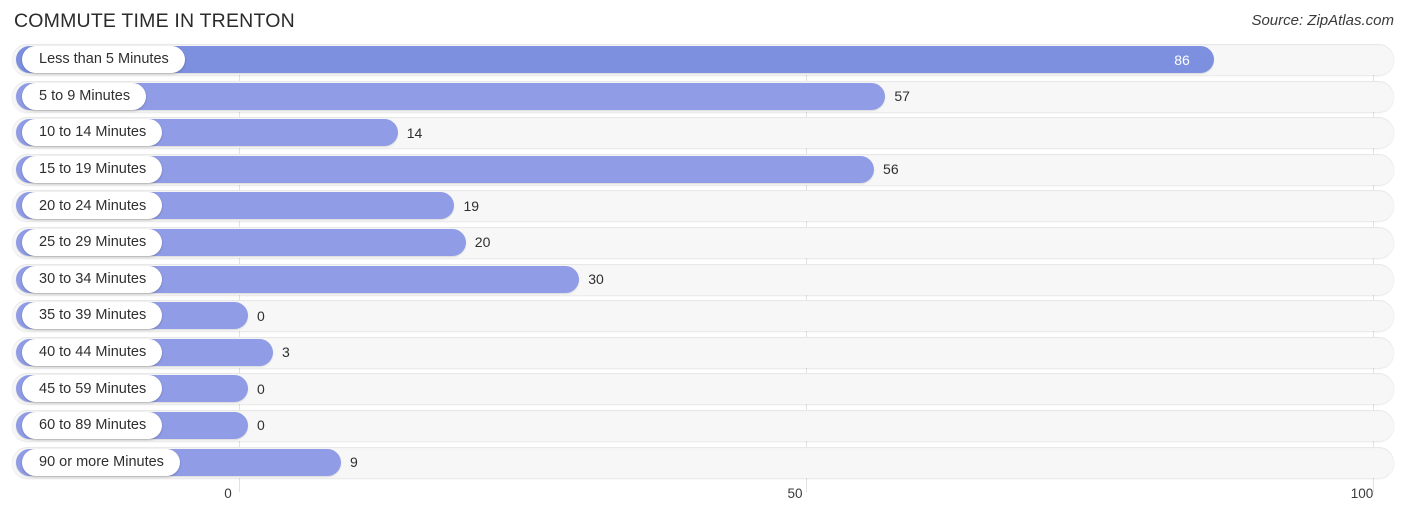  Describe the element at coordinates (795, 493) in the screenshot. I see `x-axis-tick-label: 50` at that location.